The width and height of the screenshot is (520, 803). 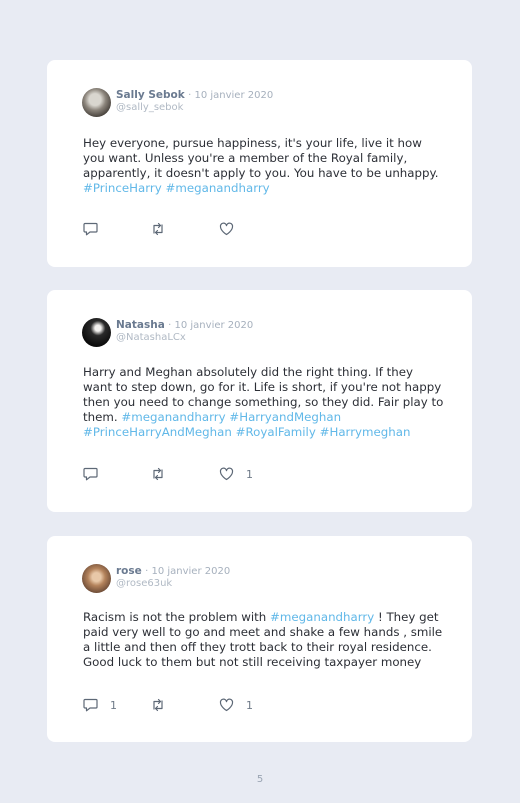 I want to click on author-name: rose, so click(x=129, y=571).